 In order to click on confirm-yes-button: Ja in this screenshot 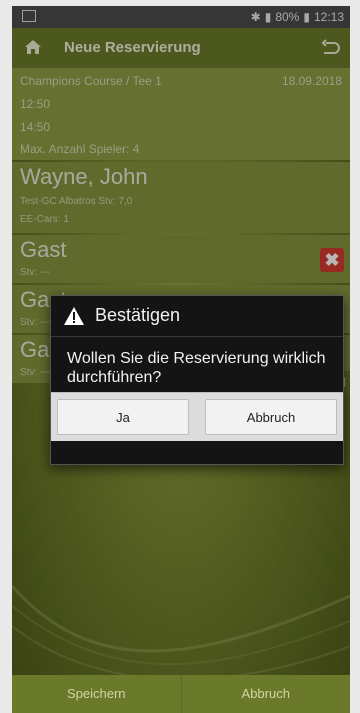, I will do `click(123, 417)`.